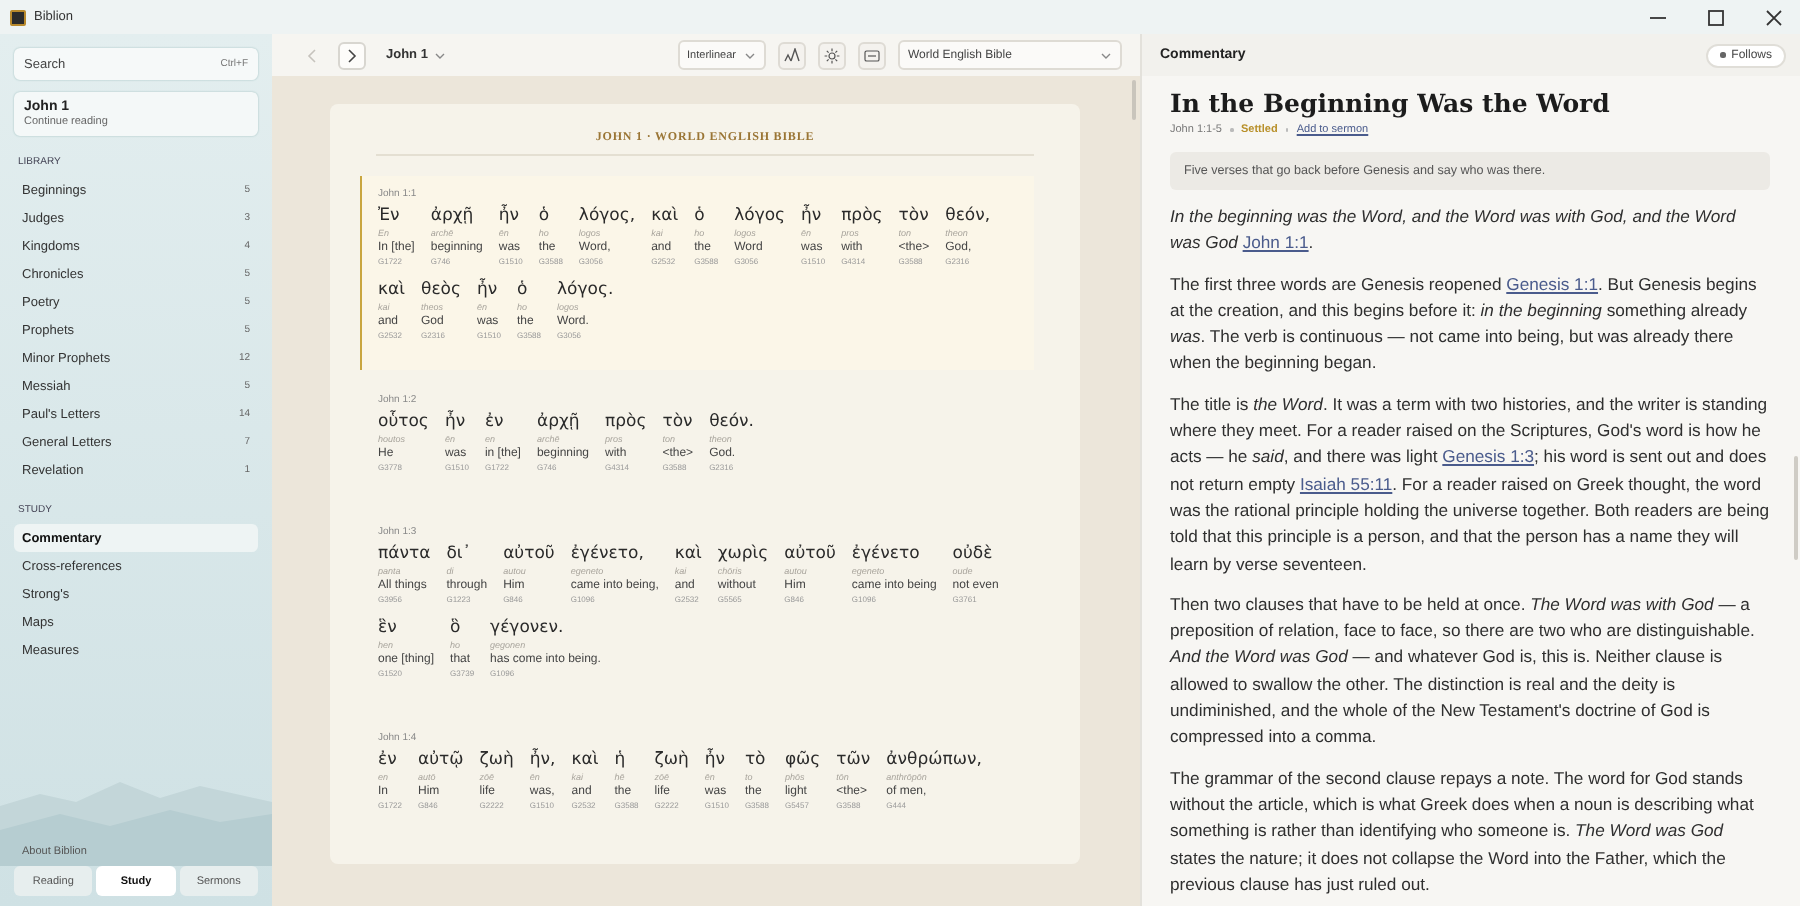 Image resolution: width=1800 pixels, height=906 pixels. What do you see at coordinates (1391, 103) in the screenshot?
I see `article-title: In the Beginning Was the Word` at bounding box center [1391, 103].